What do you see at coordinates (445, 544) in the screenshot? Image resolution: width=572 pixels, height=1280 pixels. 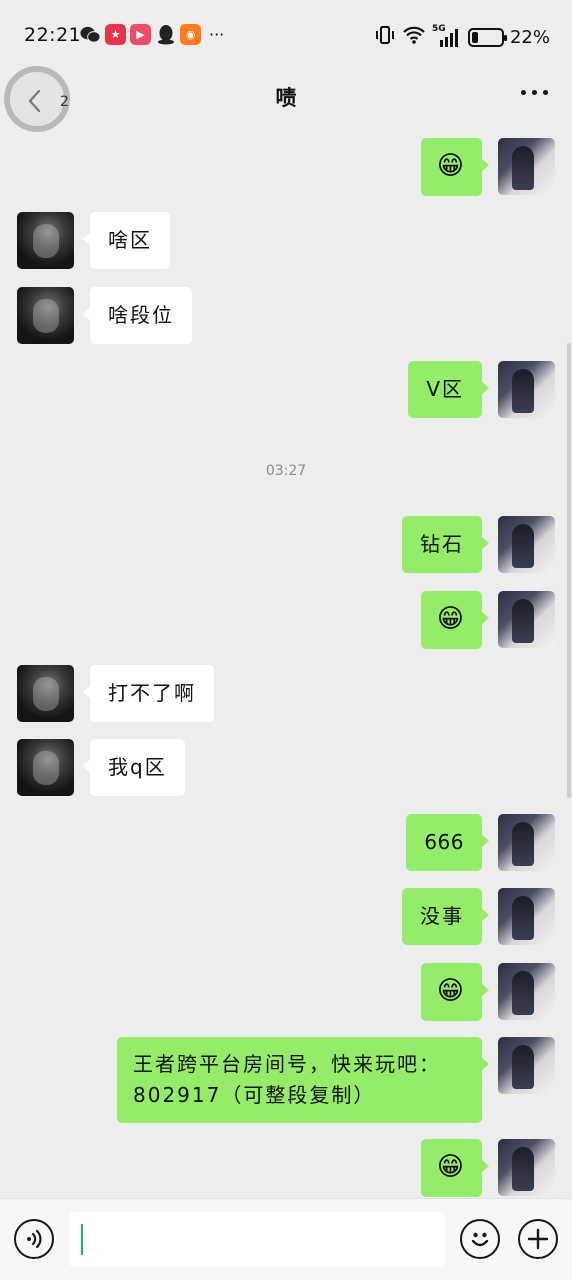 I see `message-bubble: 钻石` at bounding box center [445, 544].